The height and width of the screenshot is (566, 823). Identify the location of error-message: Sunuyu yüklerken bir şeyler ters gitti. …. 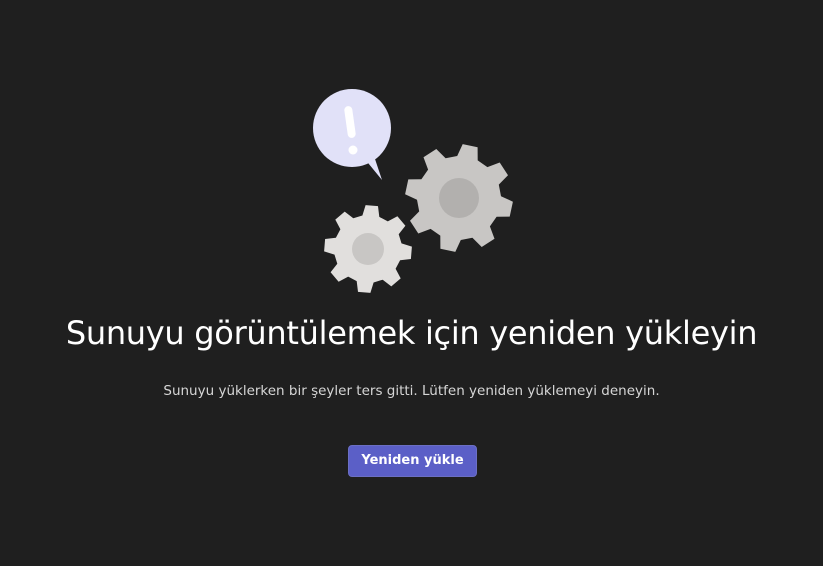
(411, 391).